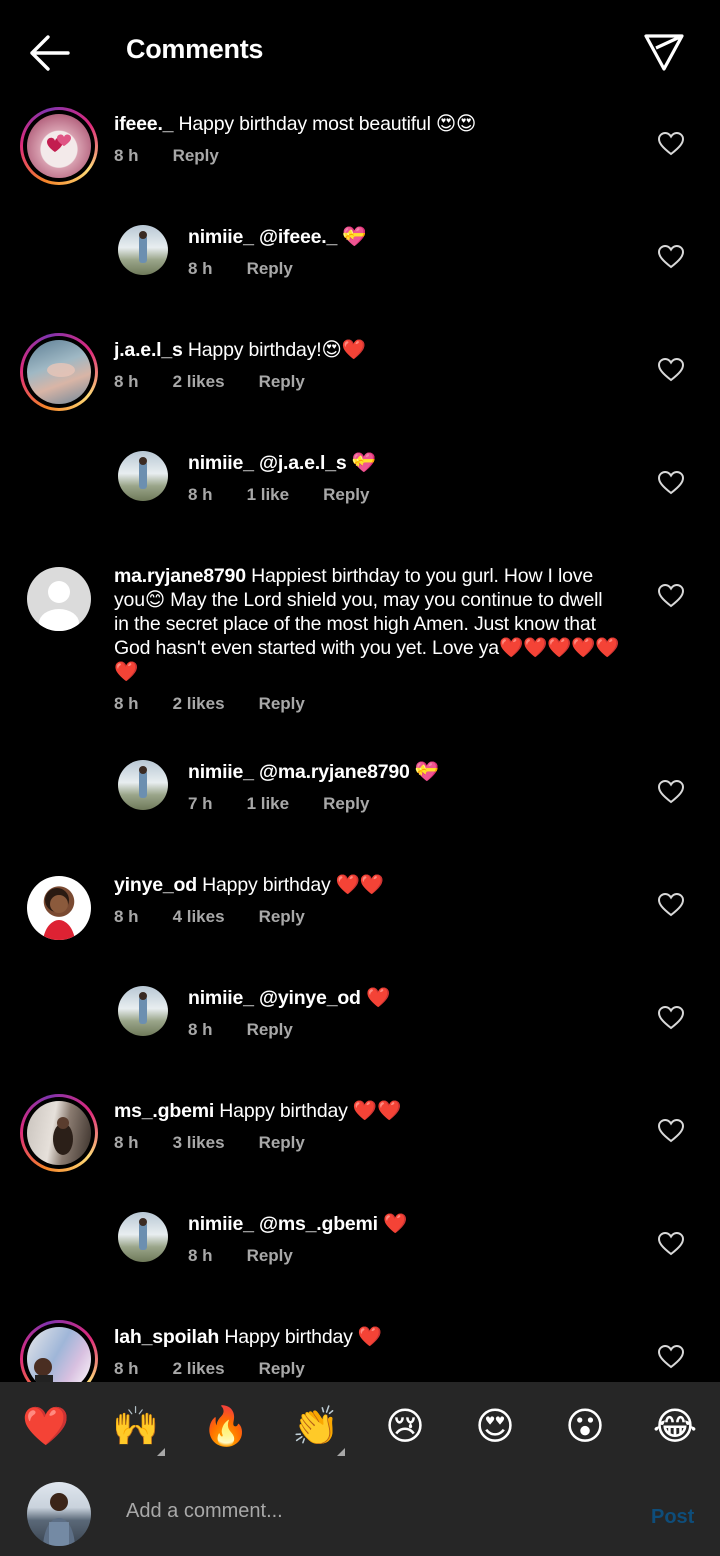 The height and width of the screenshot is (1556, 720). What do you see at coordinates (378, 998) in the screenshot?
I see `comment-text: ❤️` at bounding box center [378, 998].